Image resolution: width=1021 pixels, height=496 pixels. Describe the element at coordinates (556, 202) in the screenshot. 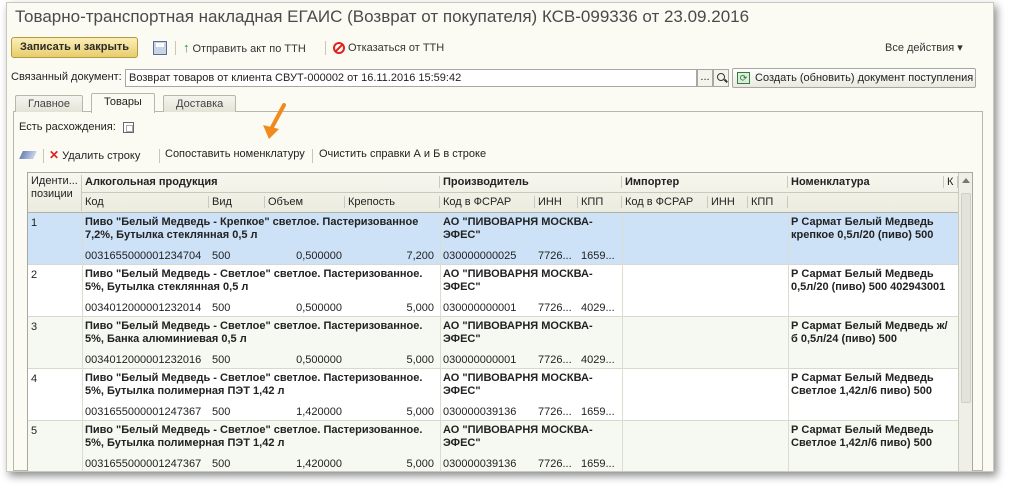

I see `header-producer-inn: ИНН` at that location.